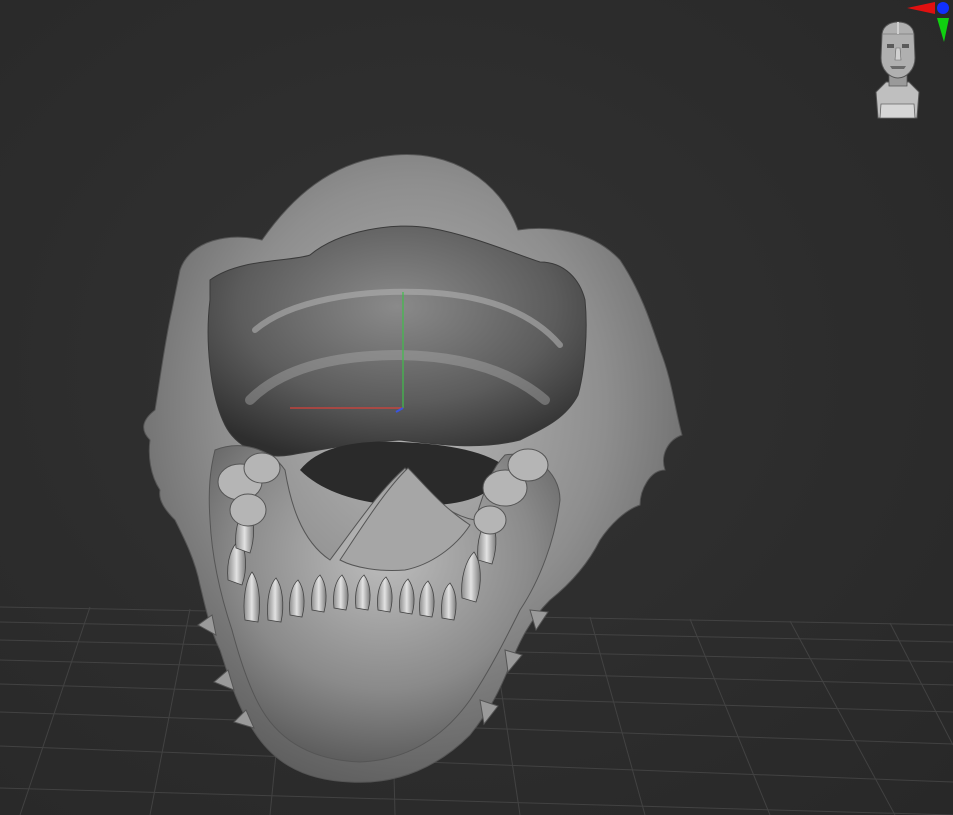 This screenshot has width=953, height=815. I want to click on gizmo-z-axis, so click(943, 8).